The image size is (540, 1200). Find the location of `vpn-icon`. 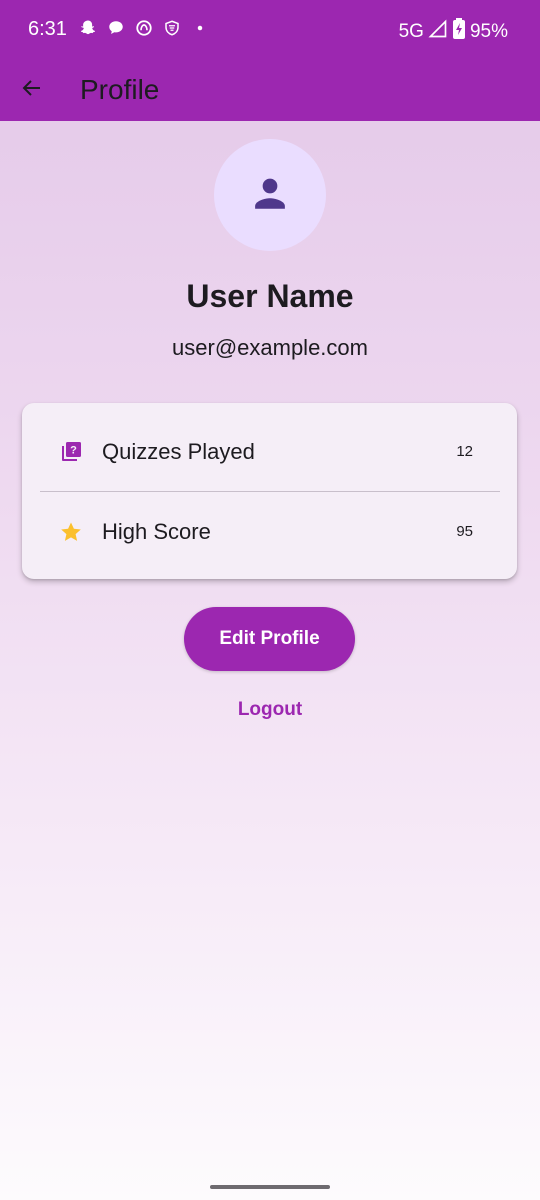

vpn-icon is located at coordinates (172, 28).